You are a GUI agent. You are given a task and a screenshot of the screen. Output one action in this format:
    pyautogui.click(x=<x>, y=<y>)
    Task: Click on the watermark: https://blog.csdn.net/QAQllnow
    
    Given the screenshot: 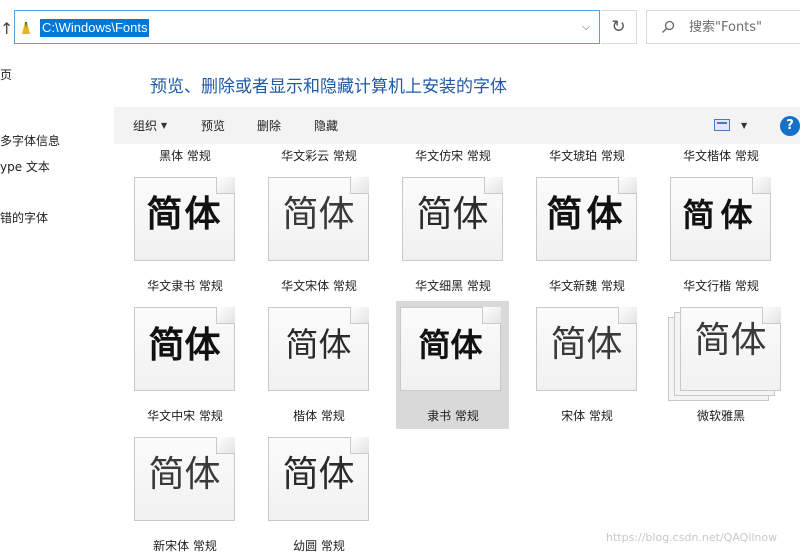 What is the action you would take?
    pyautogui.click(x=692, y=537)
    